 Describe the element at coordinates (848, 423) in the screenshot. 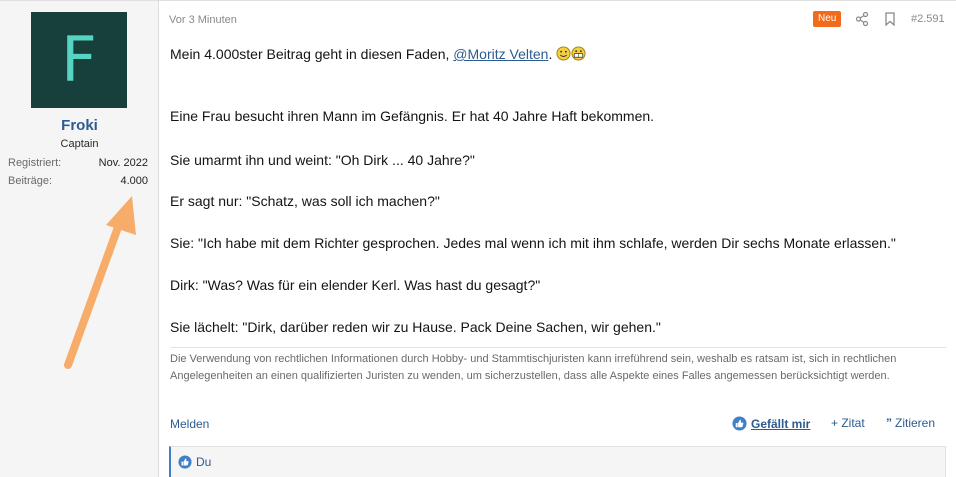

I see `quote-plus-button: + Zitat` at that location.